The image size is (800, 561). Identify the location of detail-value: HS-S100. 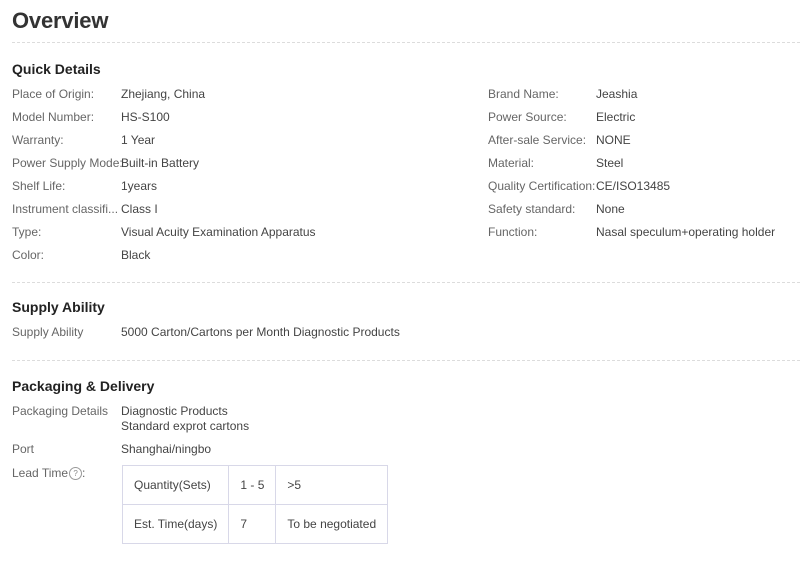
(145, 117).